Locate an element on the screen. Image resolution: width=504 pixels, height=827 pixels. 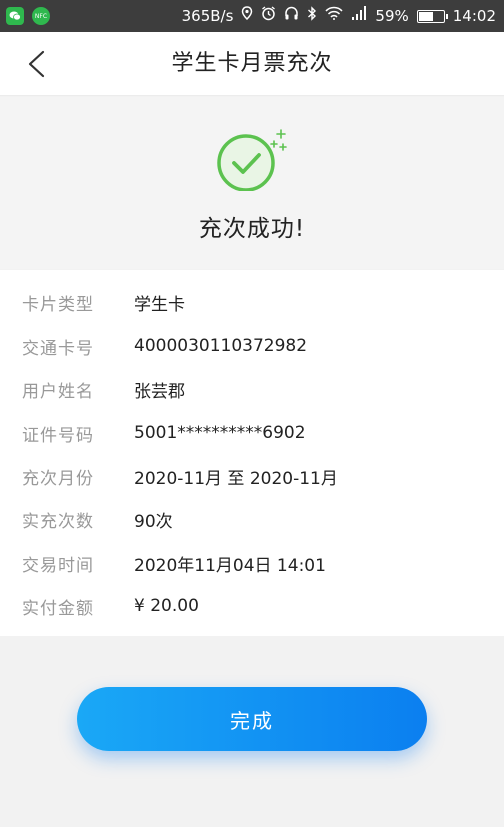
detail-value: 4000030110372982 is located at coordinates (221, 346).